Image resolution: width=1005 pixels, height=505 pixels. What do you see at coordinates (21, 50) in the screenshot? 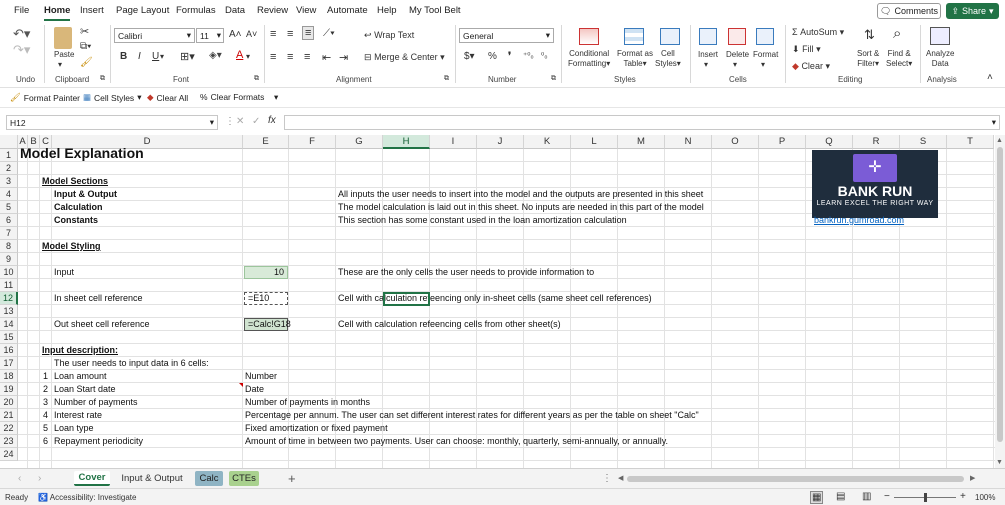
I see `redo-icon: ↷▾` at bounding box center [21, 50].